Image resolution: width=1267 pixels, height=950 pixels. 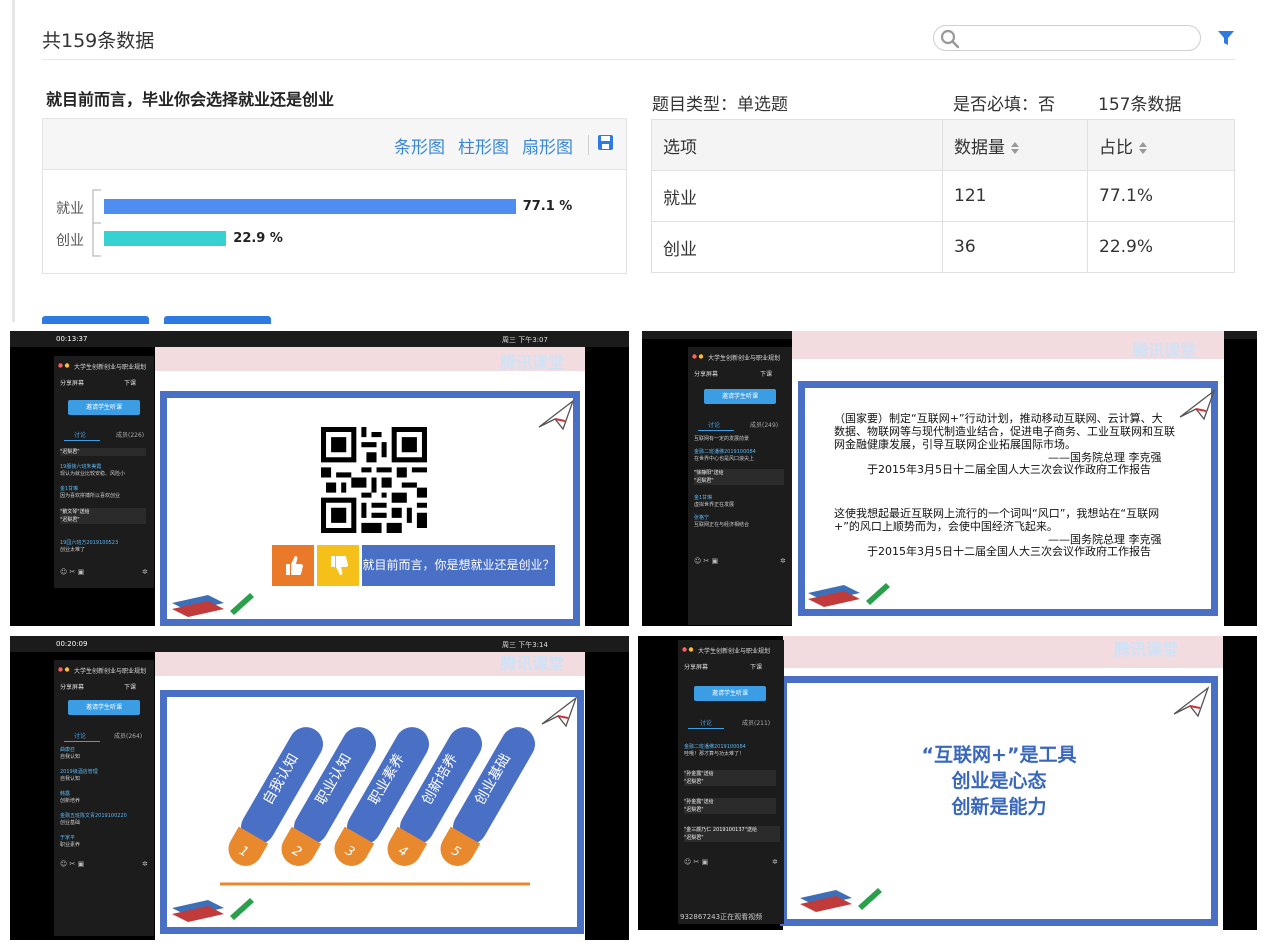 I want to click on table-row: 就业 121 77.1%, so click(x=943, y=196).